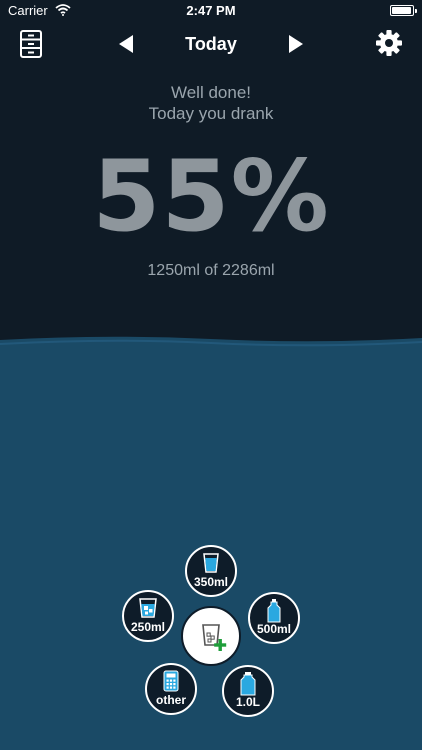 The image size is (422, 750). I want to click on nav-bar: Today, so click(211, 44).